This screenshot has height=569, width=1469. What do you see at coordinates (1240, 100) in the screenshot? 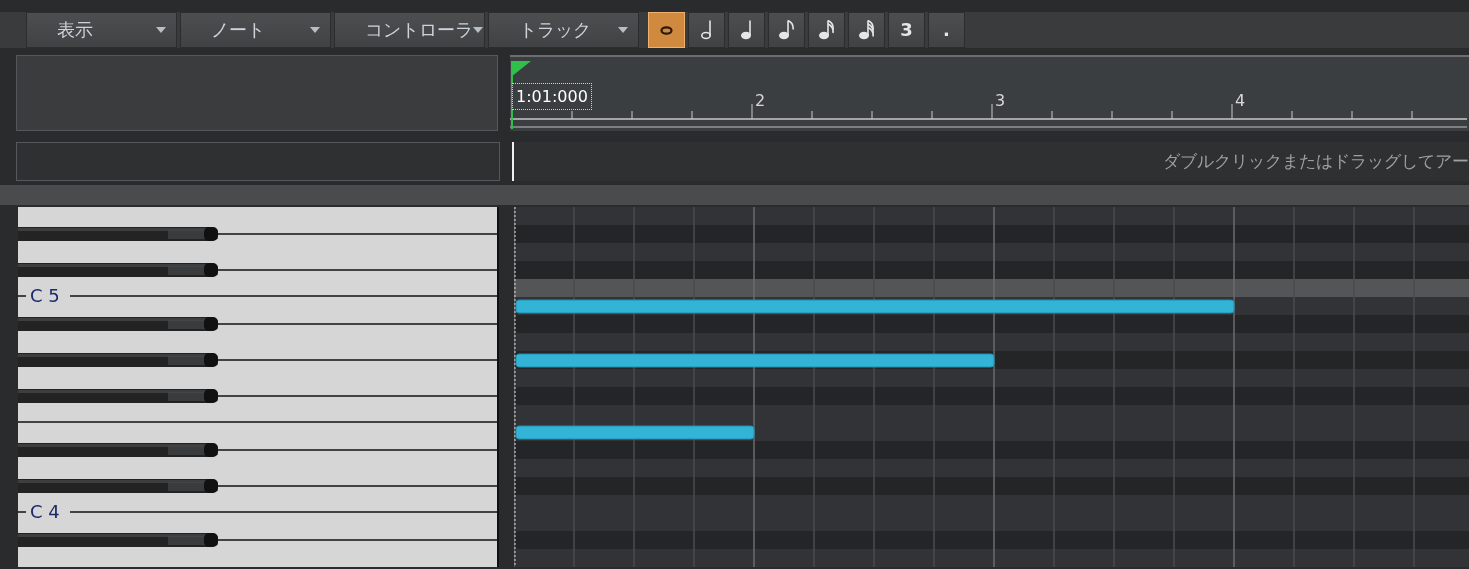
I see `measure-number: 4` at bounding box center [1240, 100].